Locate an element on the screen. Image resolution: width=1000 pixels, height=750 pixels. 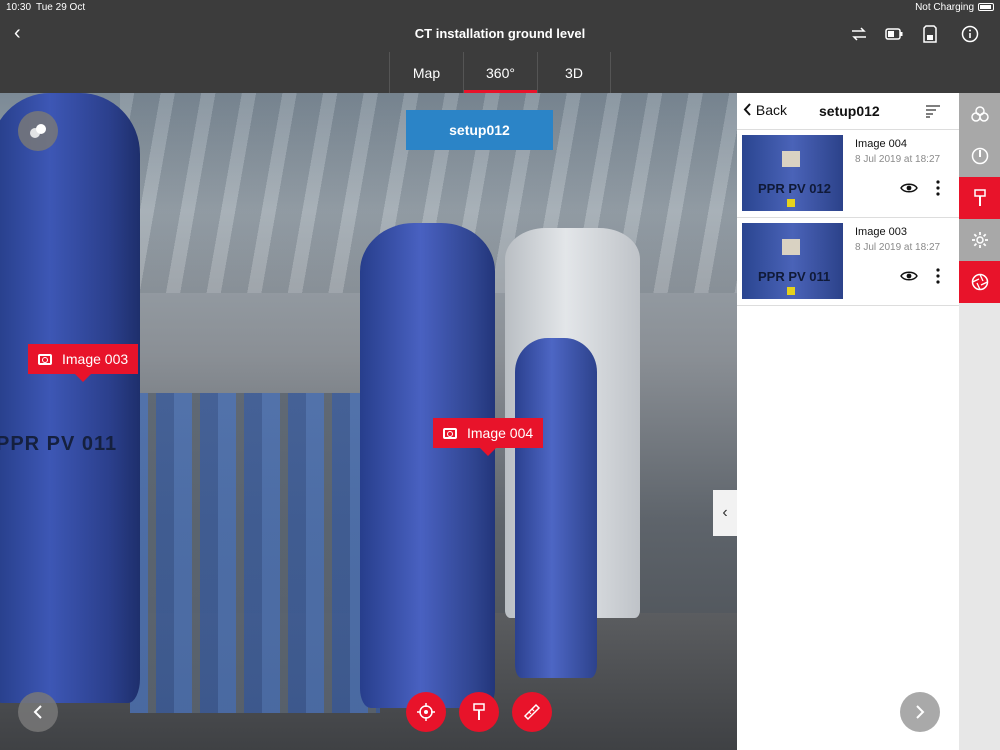
compass-icon is located at coordinates (979, 156).